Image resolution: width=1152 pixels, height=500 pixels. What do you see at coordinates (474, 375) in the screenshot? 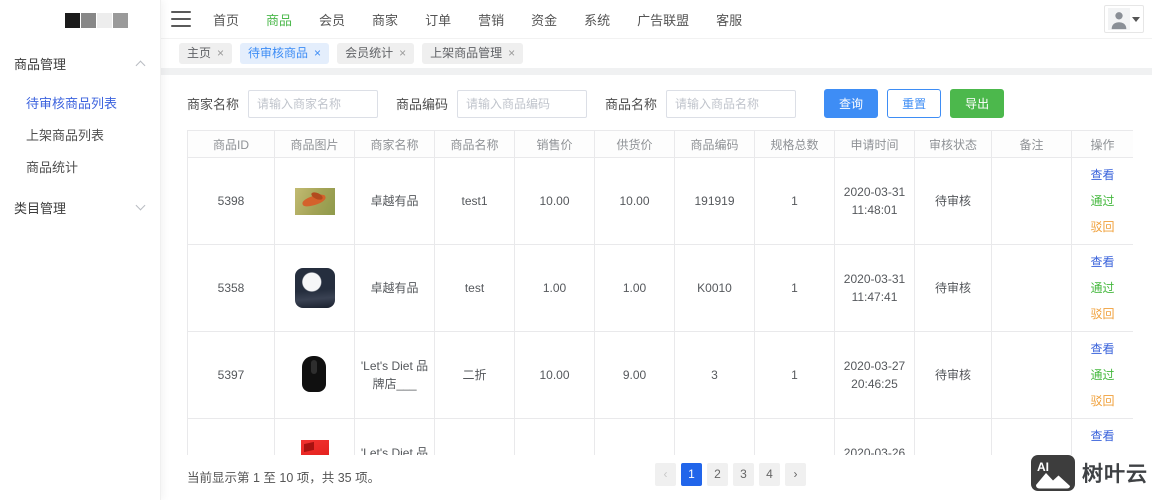
I see `cell-product-name: 二折` at bounding box center [474, 375].